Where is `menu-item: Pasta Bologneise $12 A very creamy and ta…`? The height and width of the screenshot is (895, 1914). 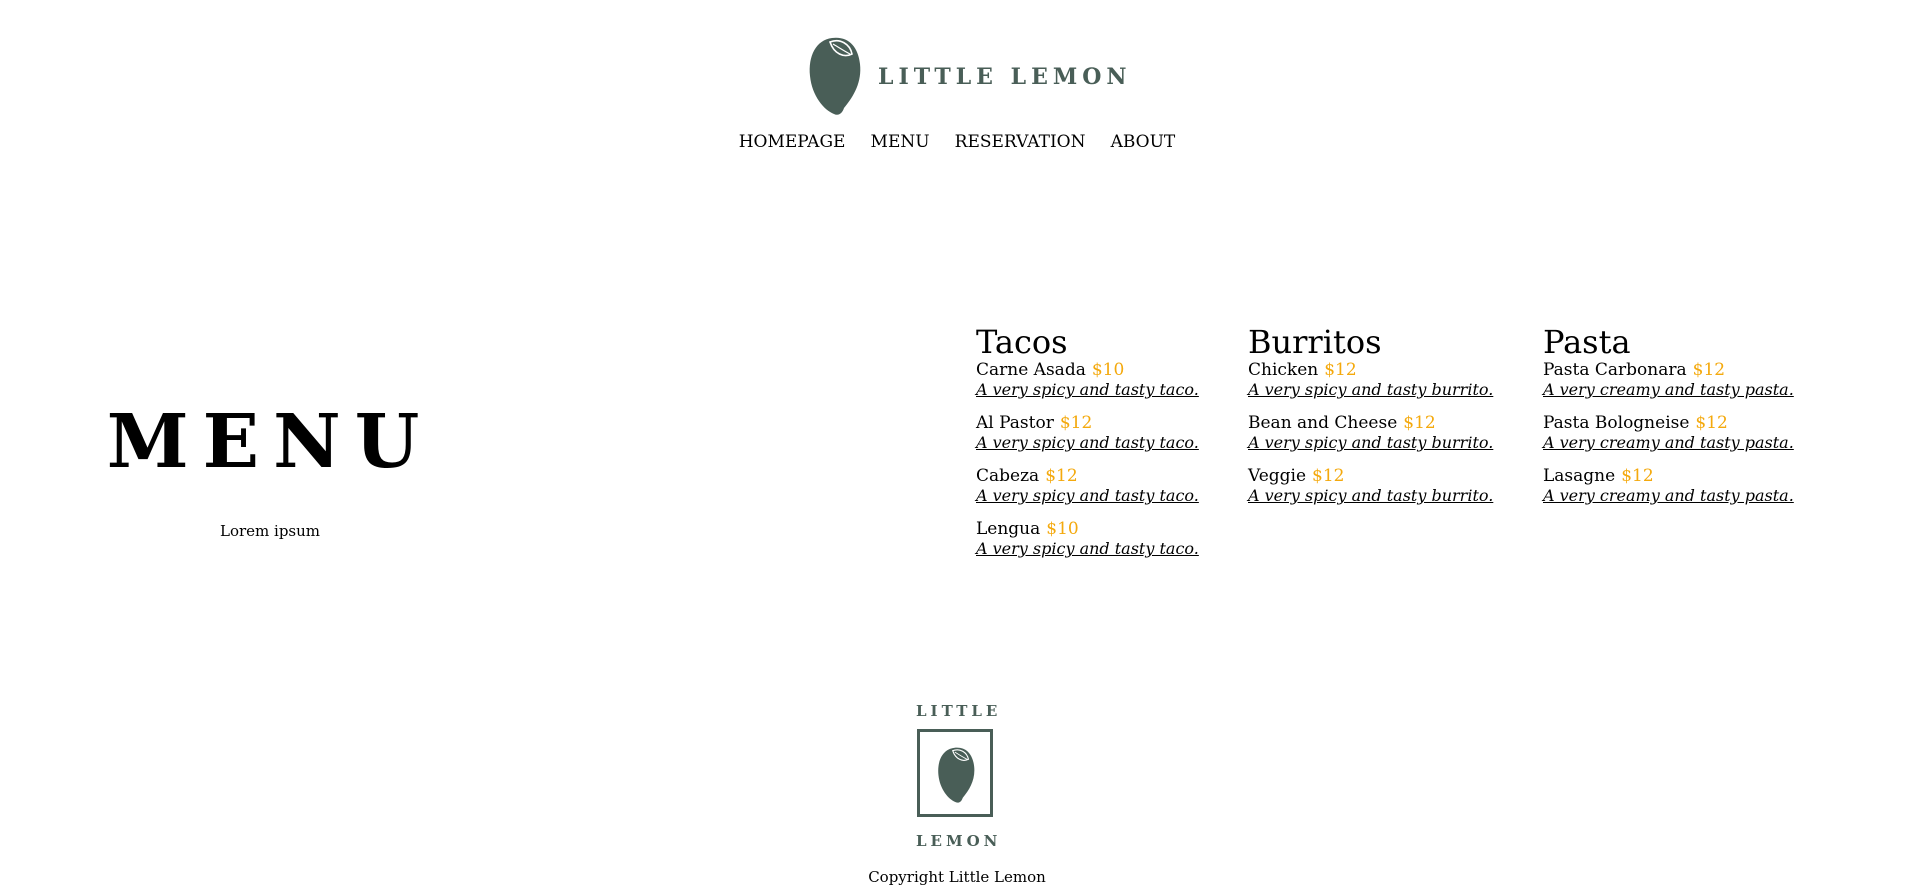 menu-item: Pasta Bologneise $12 A very creamy and ta… is located at coordinates (1668, 433).